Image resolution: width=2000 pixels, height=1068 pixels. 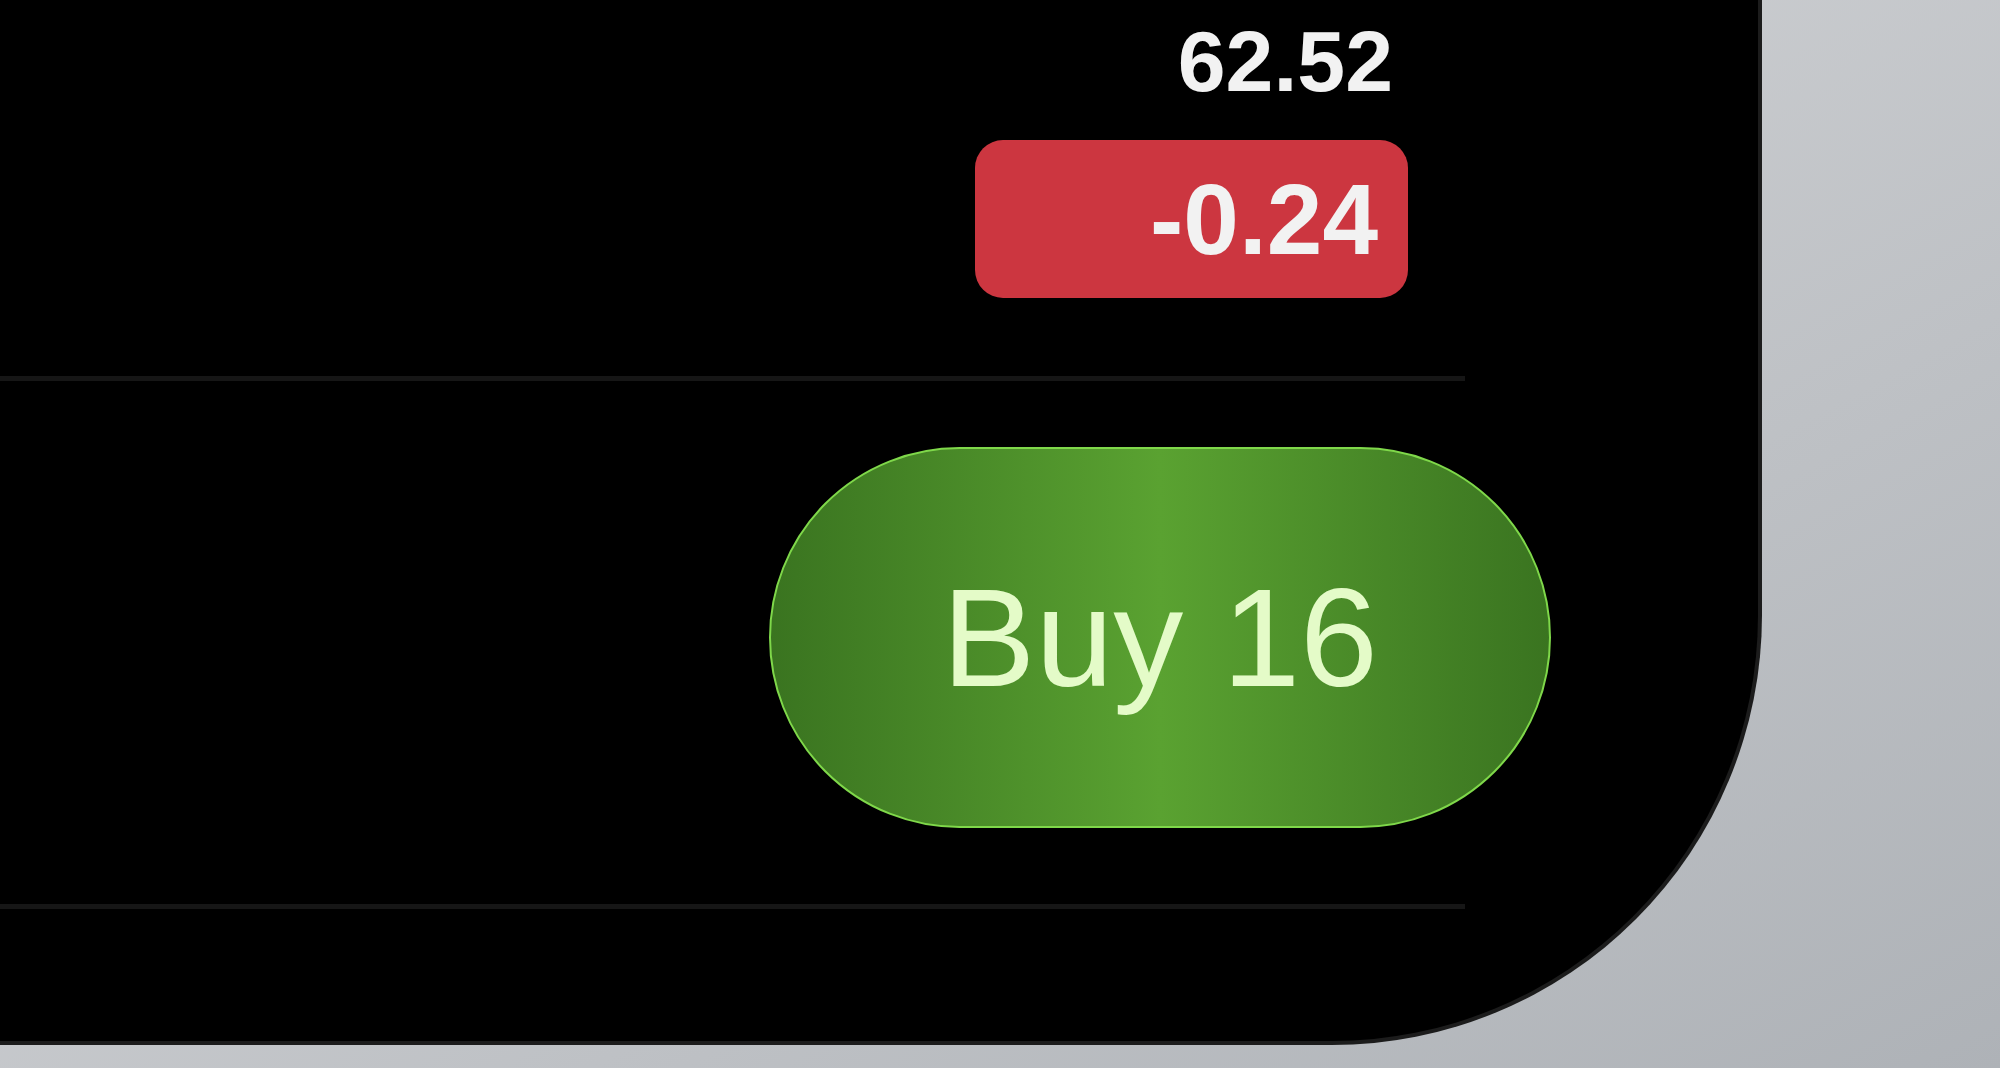 What do you see at coordinates (1285, 61) in the screenshot?
I see `stock-price: 62.52` at bounding box center [1285, 61].